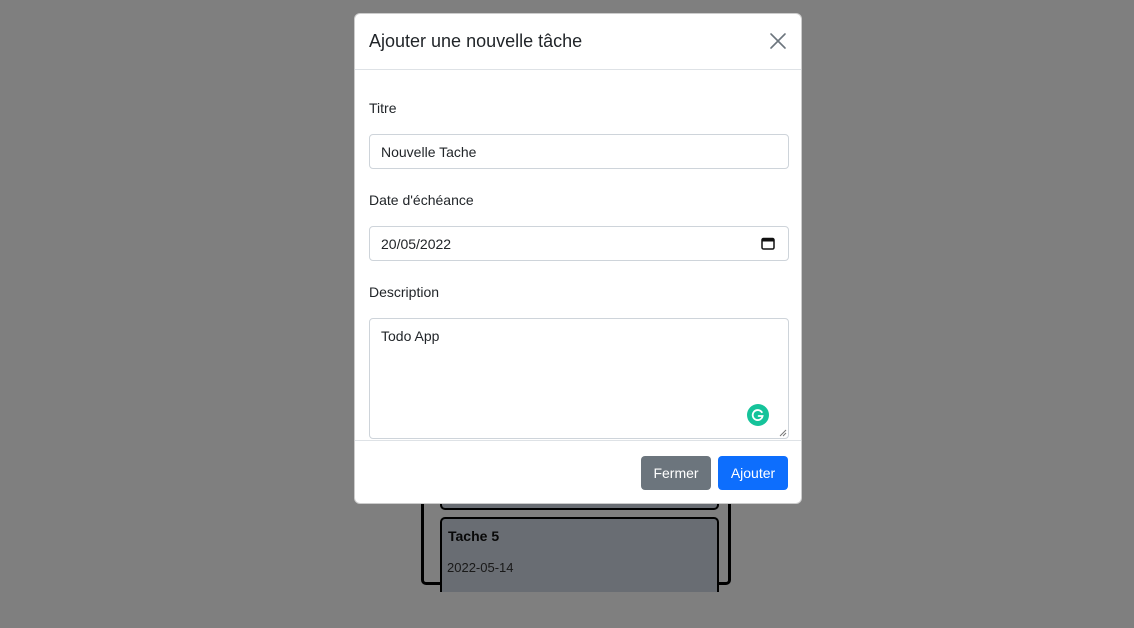  I want to click on calendar-icon, so click(768, 243).